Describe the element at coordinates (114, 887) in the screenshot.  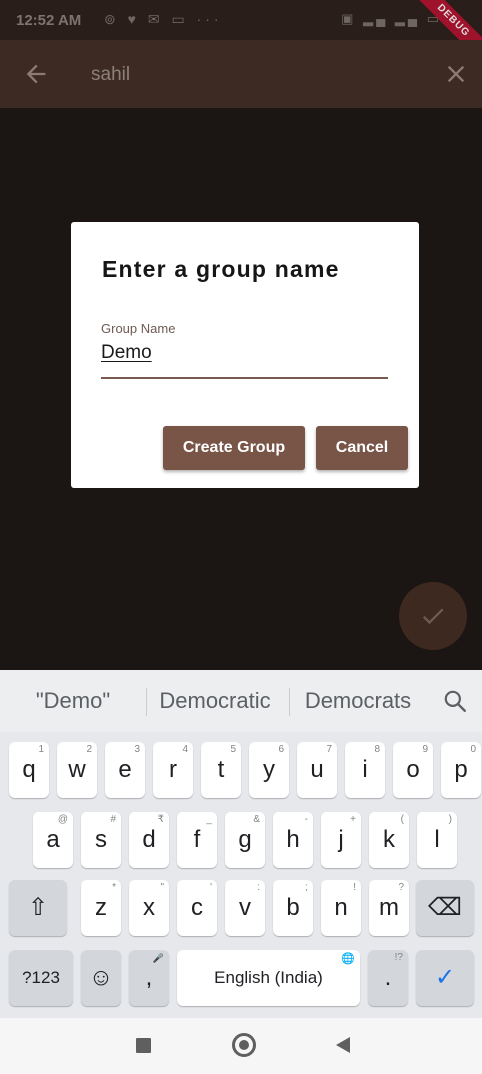
I see `key-hint: *` at that location.